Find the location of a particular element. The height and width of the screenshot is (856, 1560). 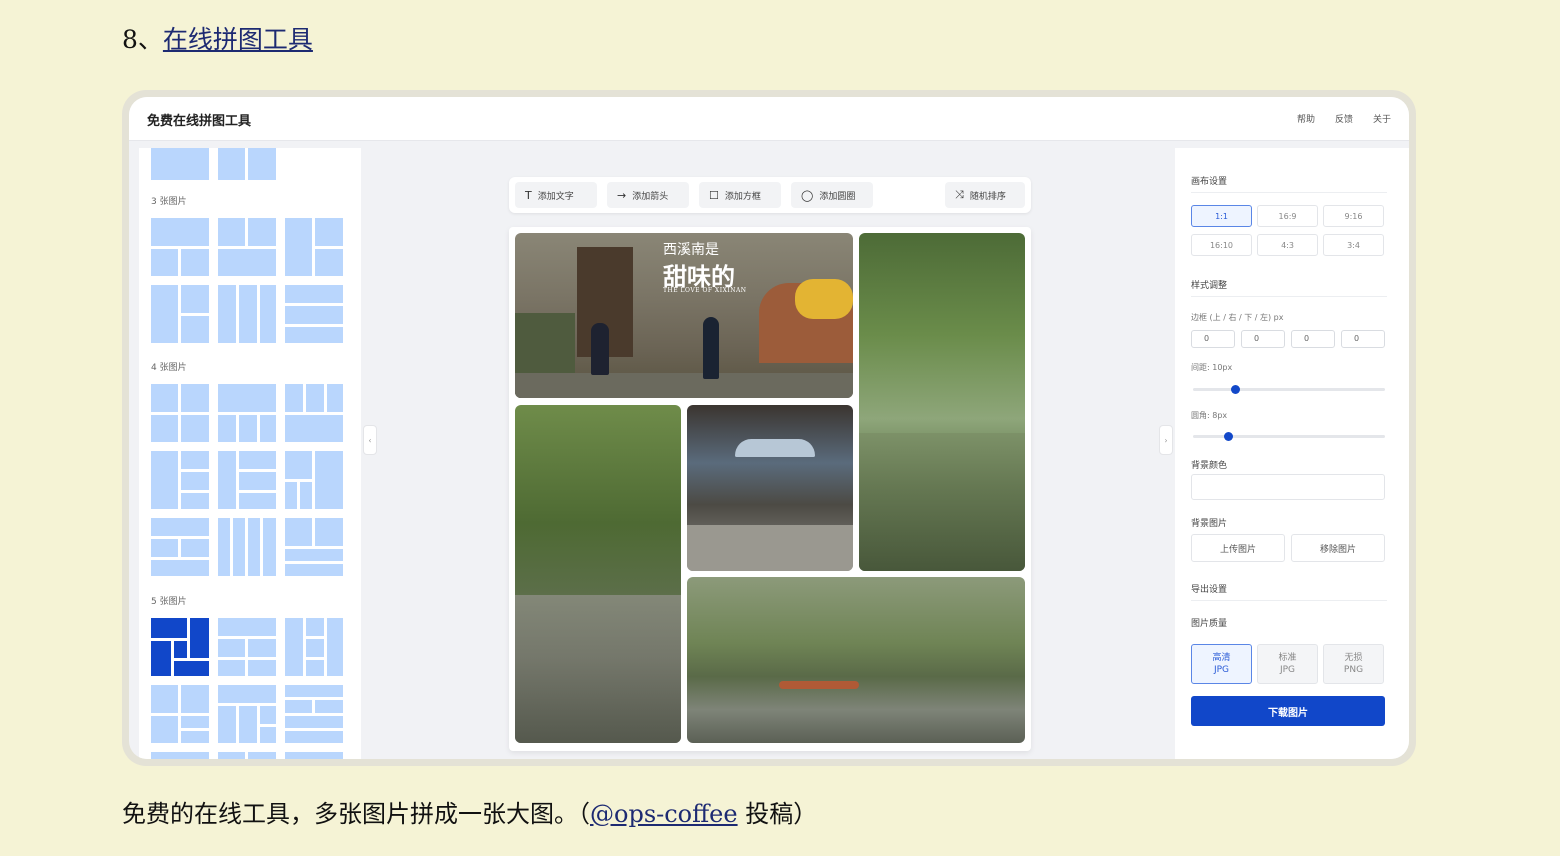

arrow-icon: → is located at coordinates (622, 195).